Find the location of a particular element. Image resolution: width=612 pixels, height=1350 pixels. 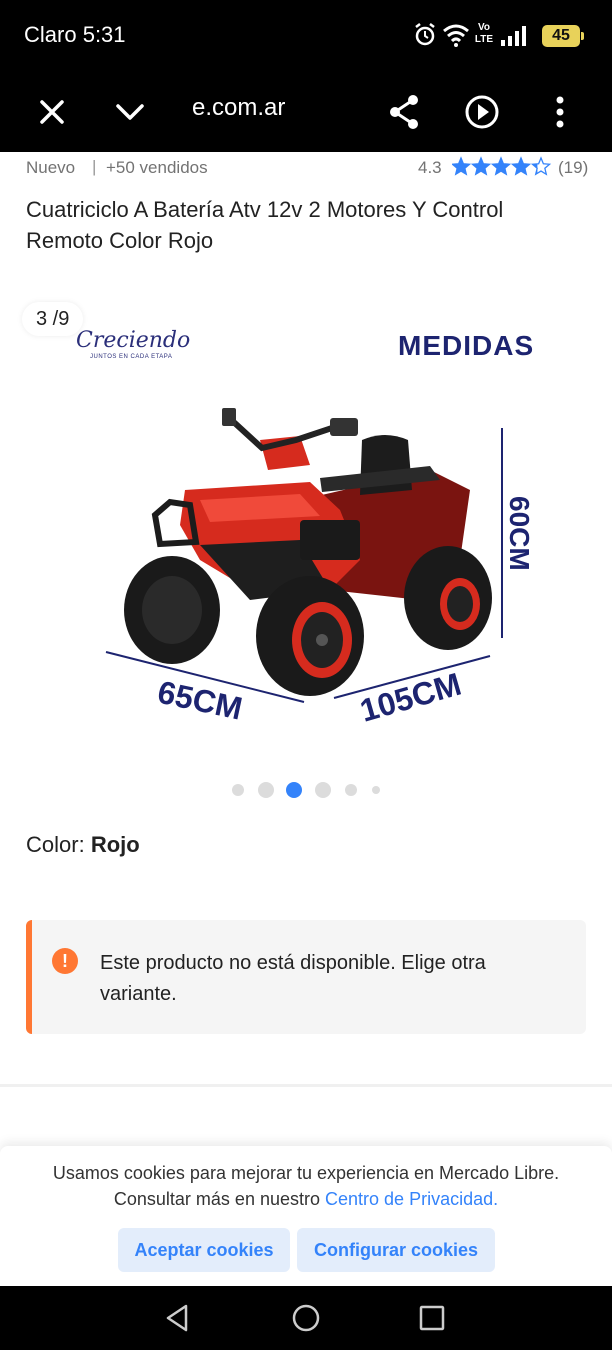

home-button is located at coordinates (306, 1318).